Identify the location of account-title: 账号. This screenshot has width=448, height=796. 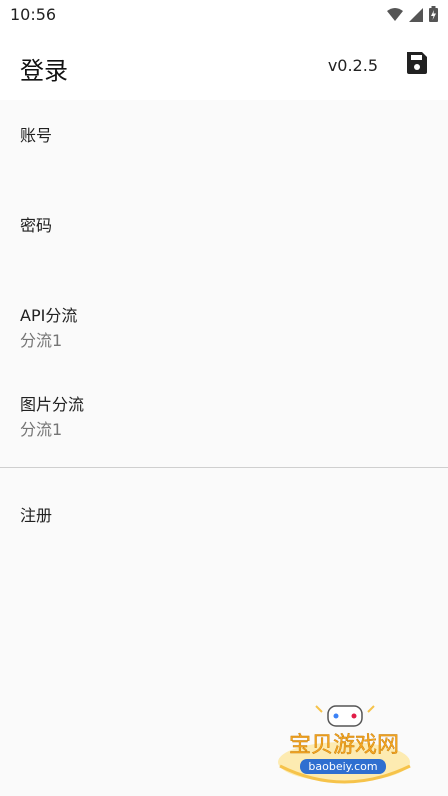
(36, 135).